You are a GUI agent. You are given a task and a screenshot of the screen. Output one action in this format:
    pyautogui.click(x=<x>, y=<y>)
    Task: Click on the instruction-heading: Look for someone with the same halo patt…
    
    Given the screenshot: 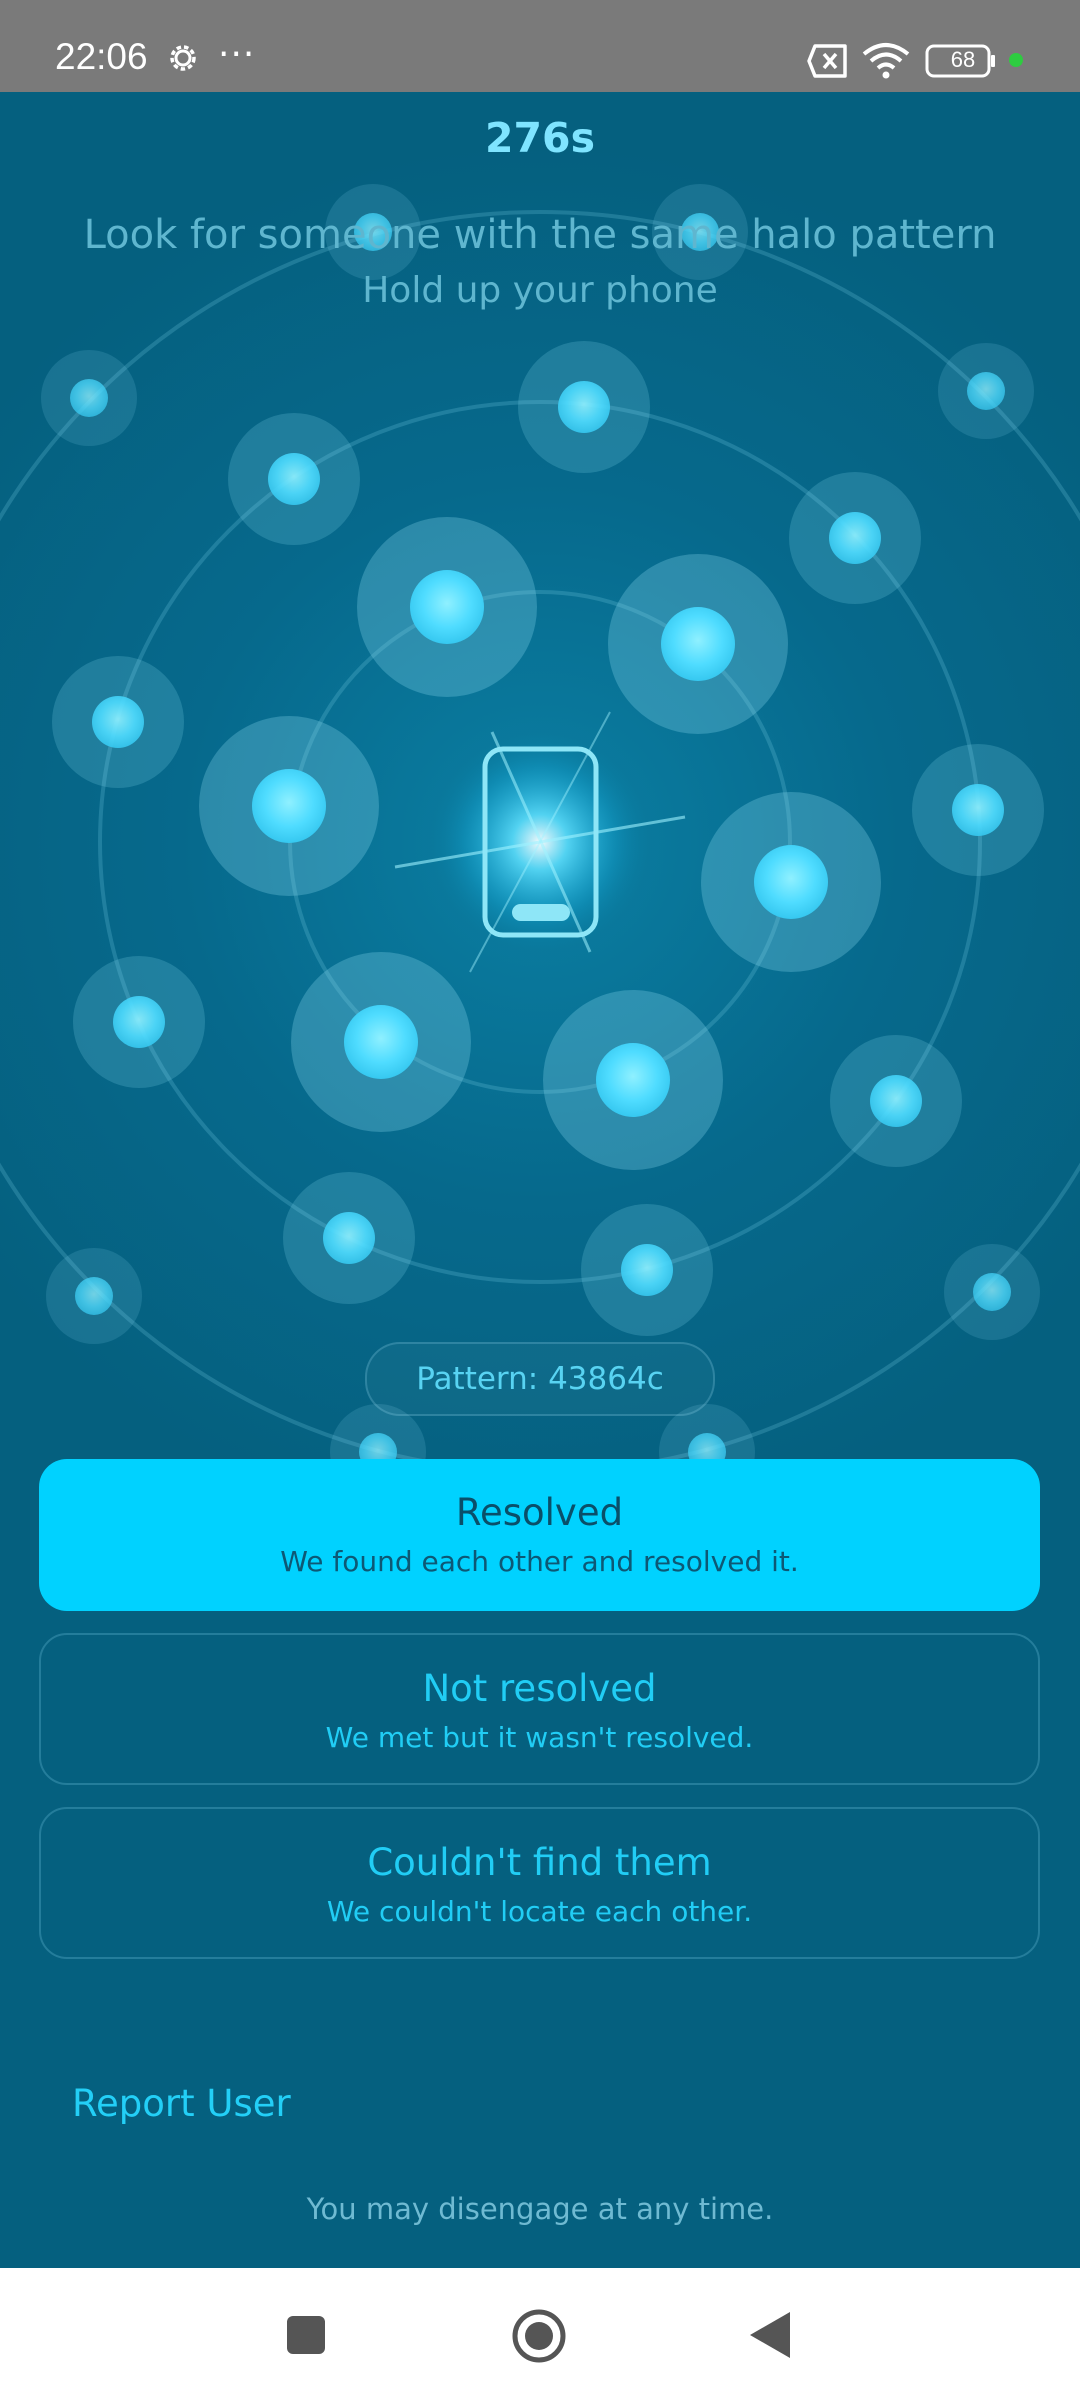 What is the action you would take?
    pyautogui.click(x=540, y=235)
    